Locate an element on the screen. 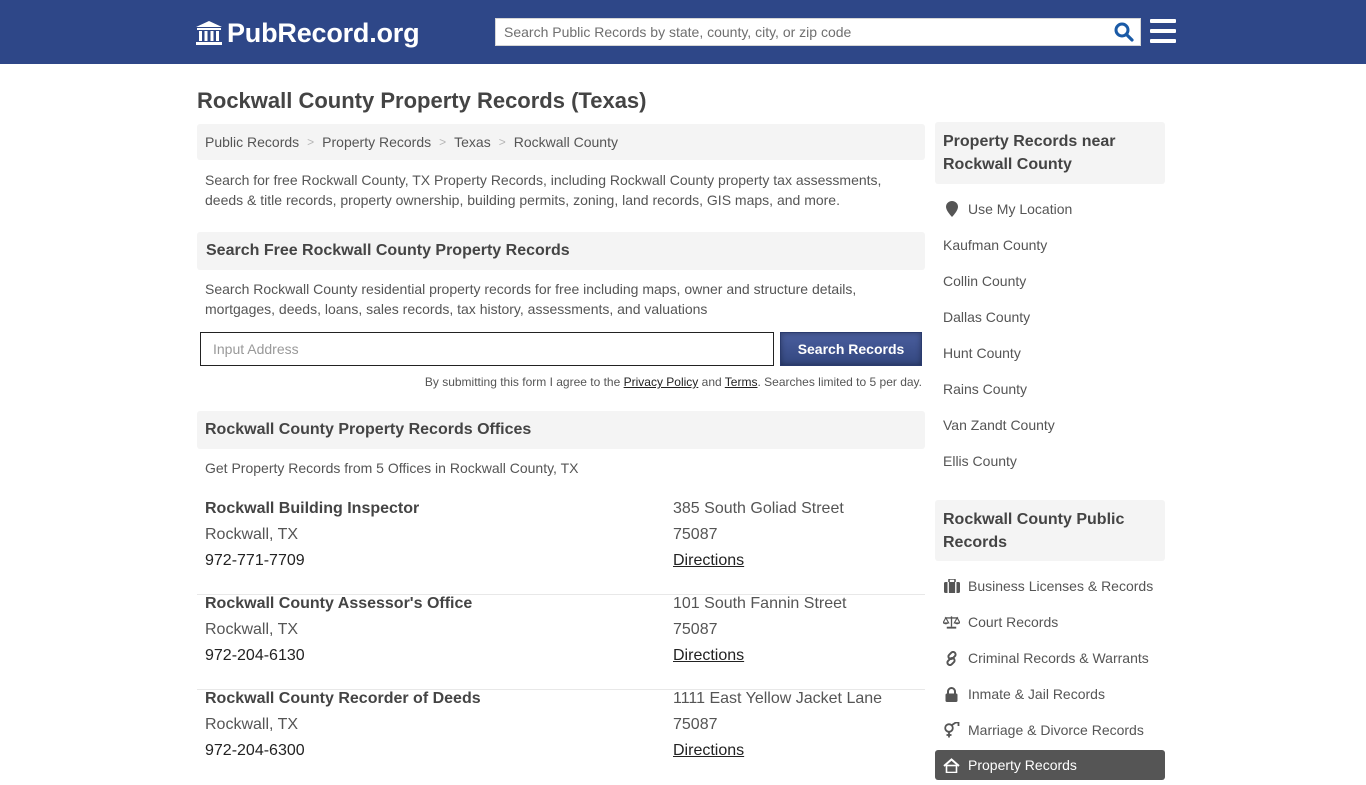  office-phone: 972-204-6130 is located at coordinates (255, 656).